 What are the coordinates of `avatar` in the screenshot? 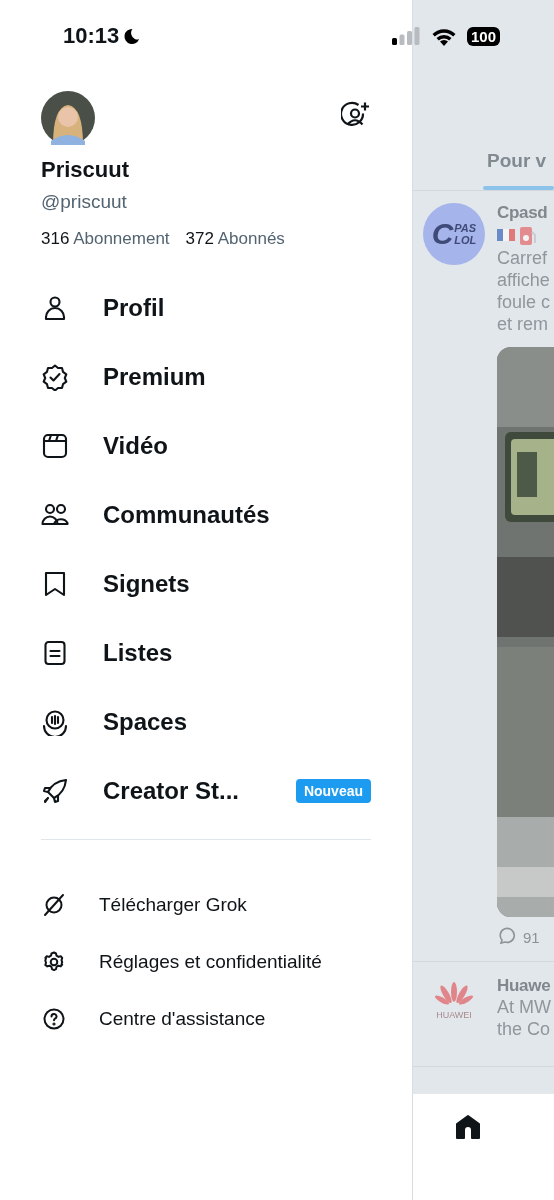 It's located at (68, 118).